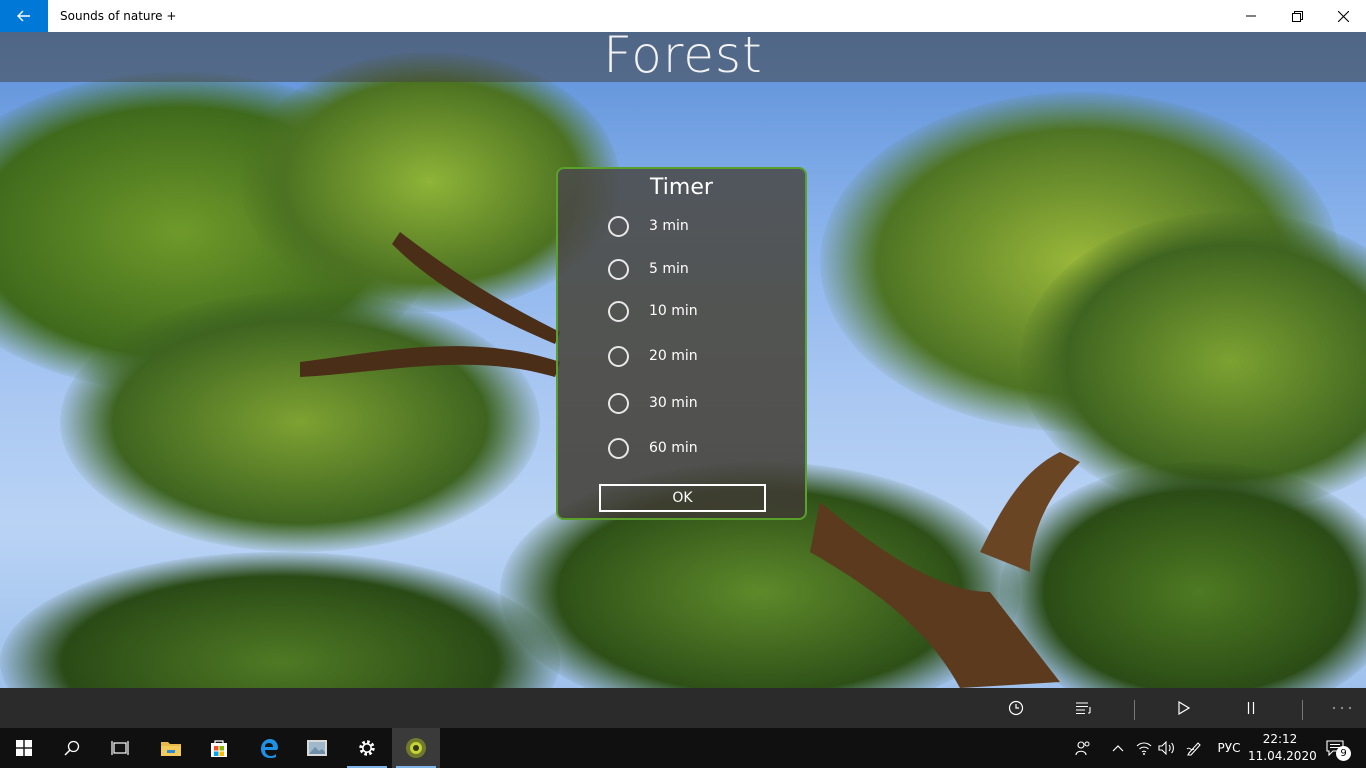 This screenshot has width=1366, height=768. I want to click on back-button, so click(24, 16).